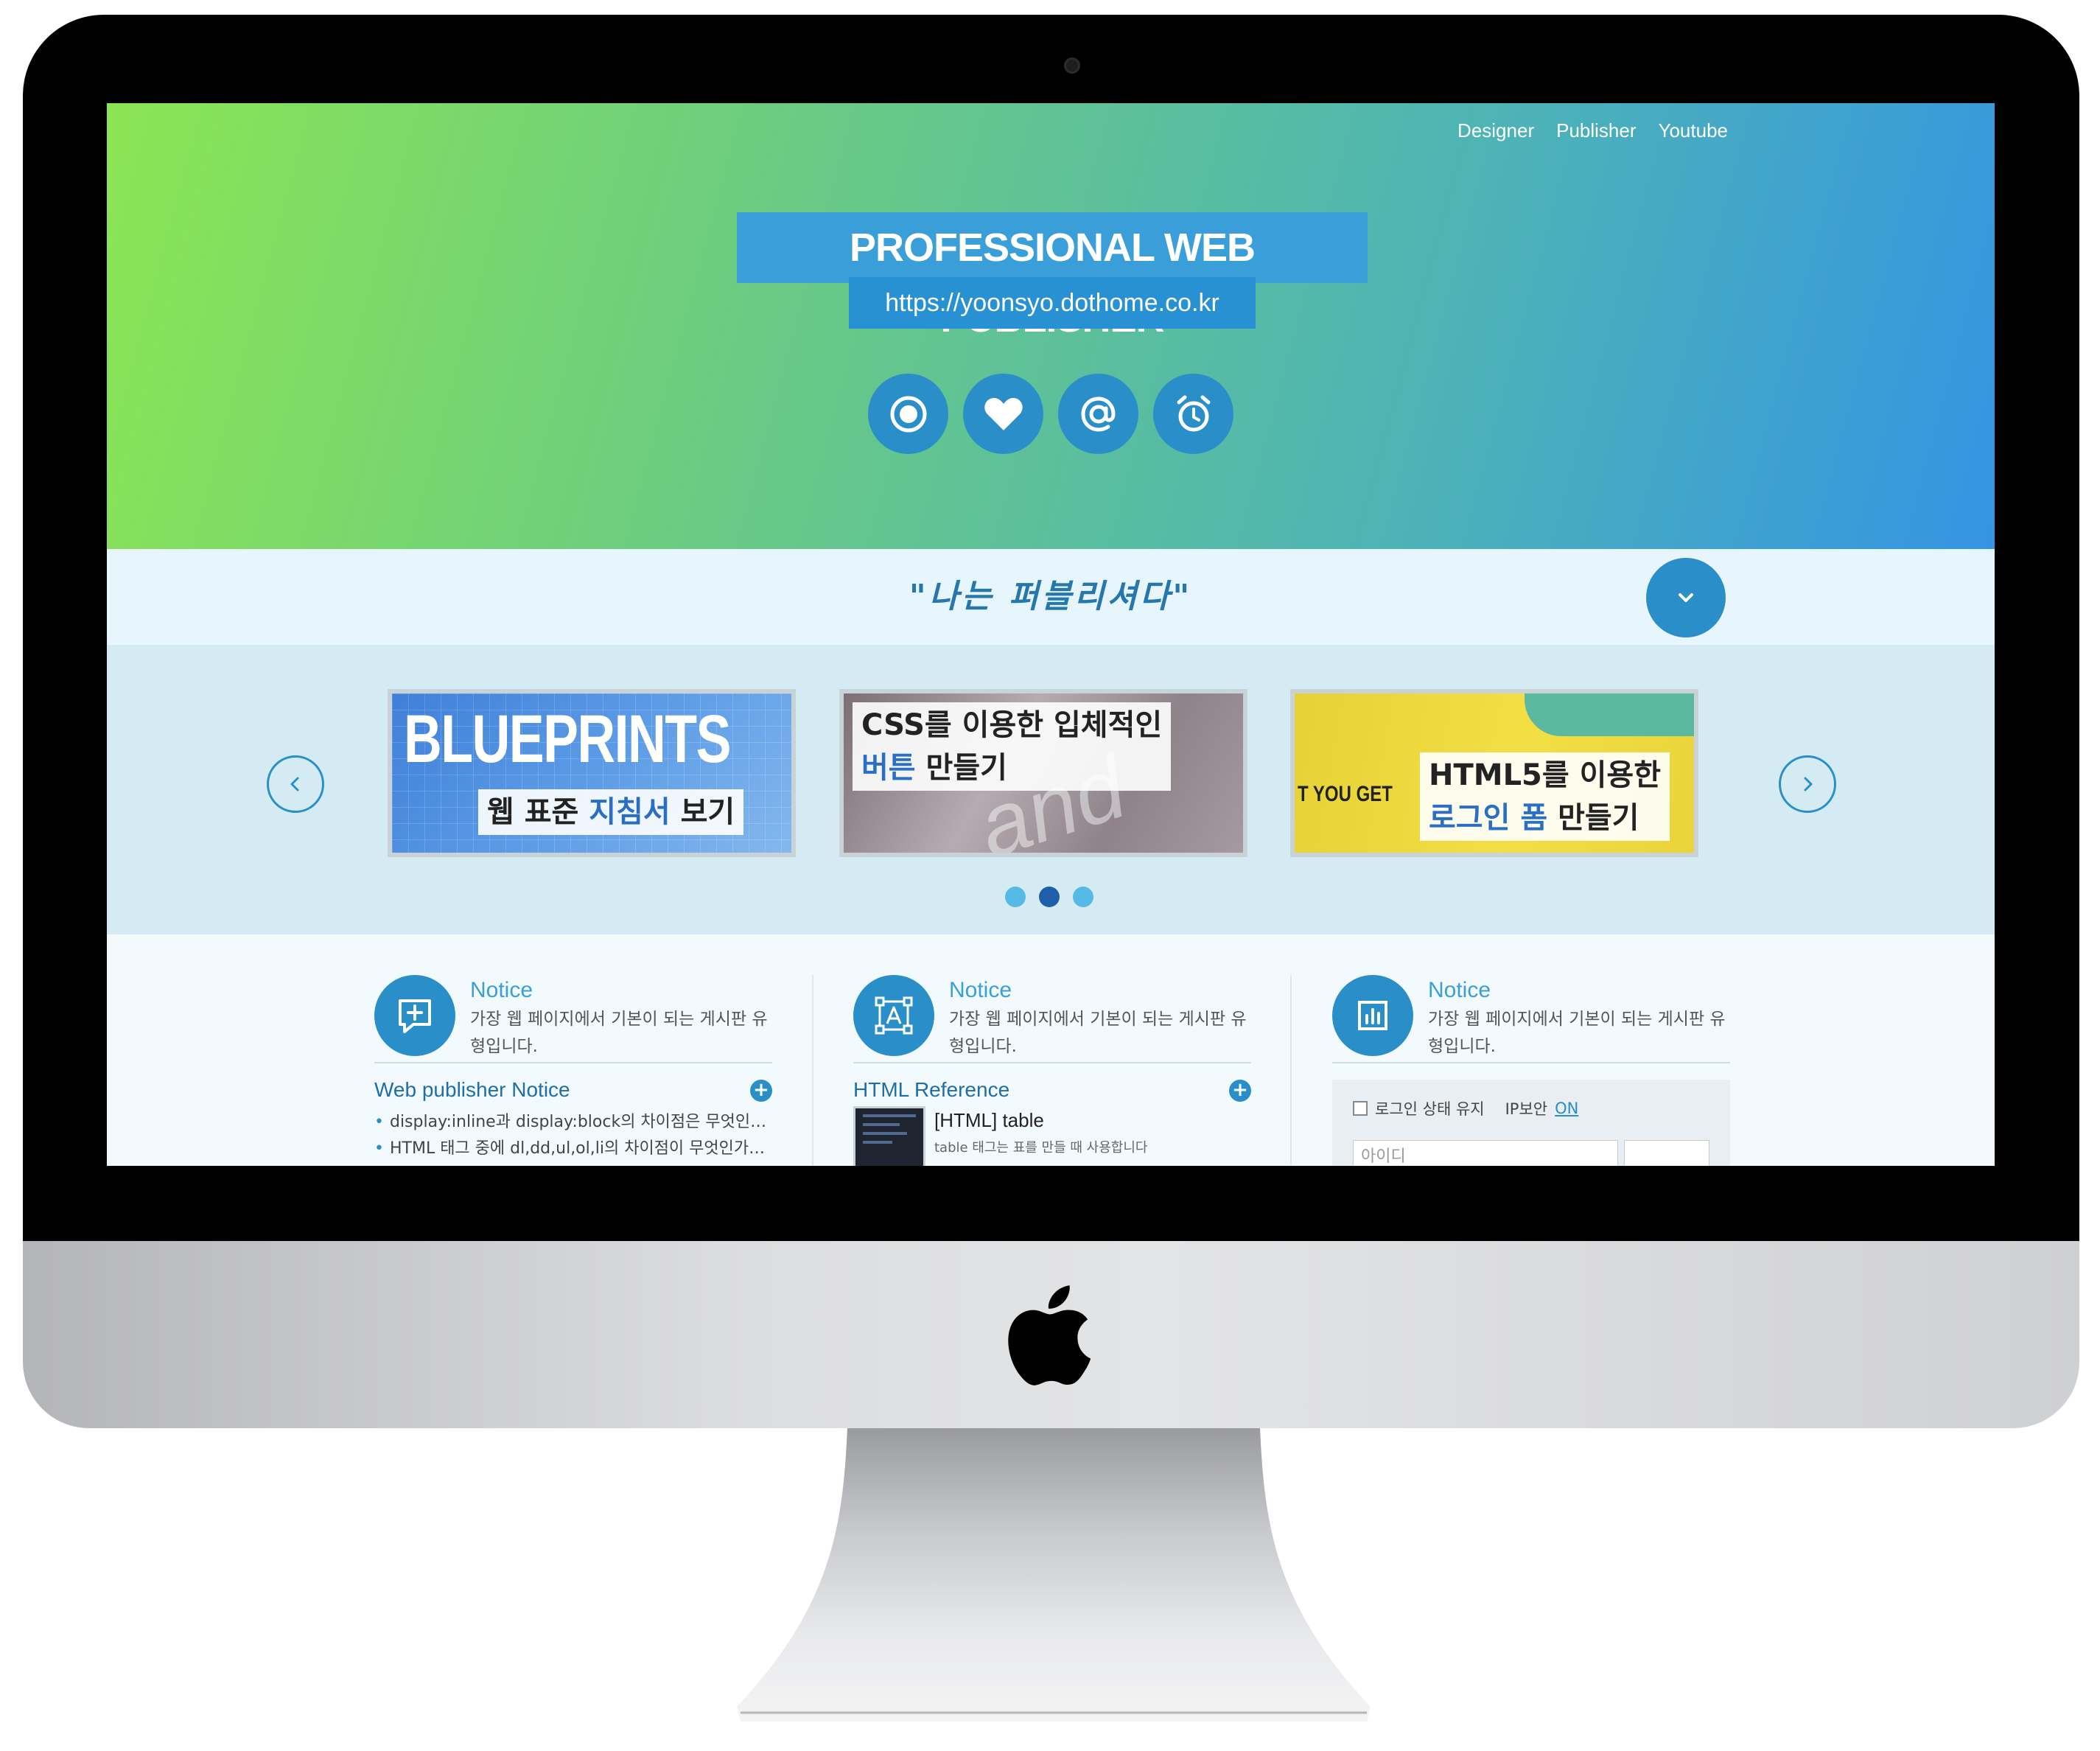 Image resolution: width=2100 pixels, height=1751 pixels. Describe the element at coordinates (1526, 1109) in the screenshot. I see `ip-security-label: IP보안` at that location.